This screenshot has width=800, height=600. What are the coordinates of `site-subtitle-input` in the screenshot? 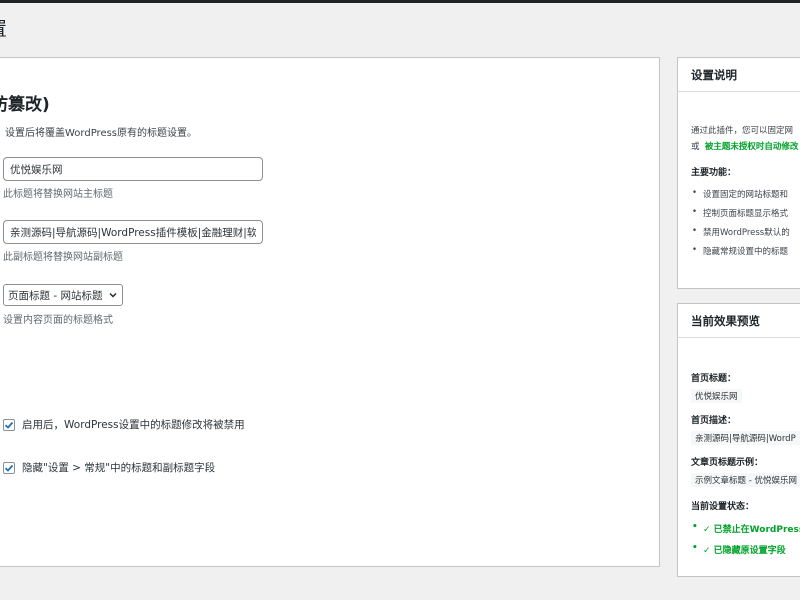 It's located at (133, 232).